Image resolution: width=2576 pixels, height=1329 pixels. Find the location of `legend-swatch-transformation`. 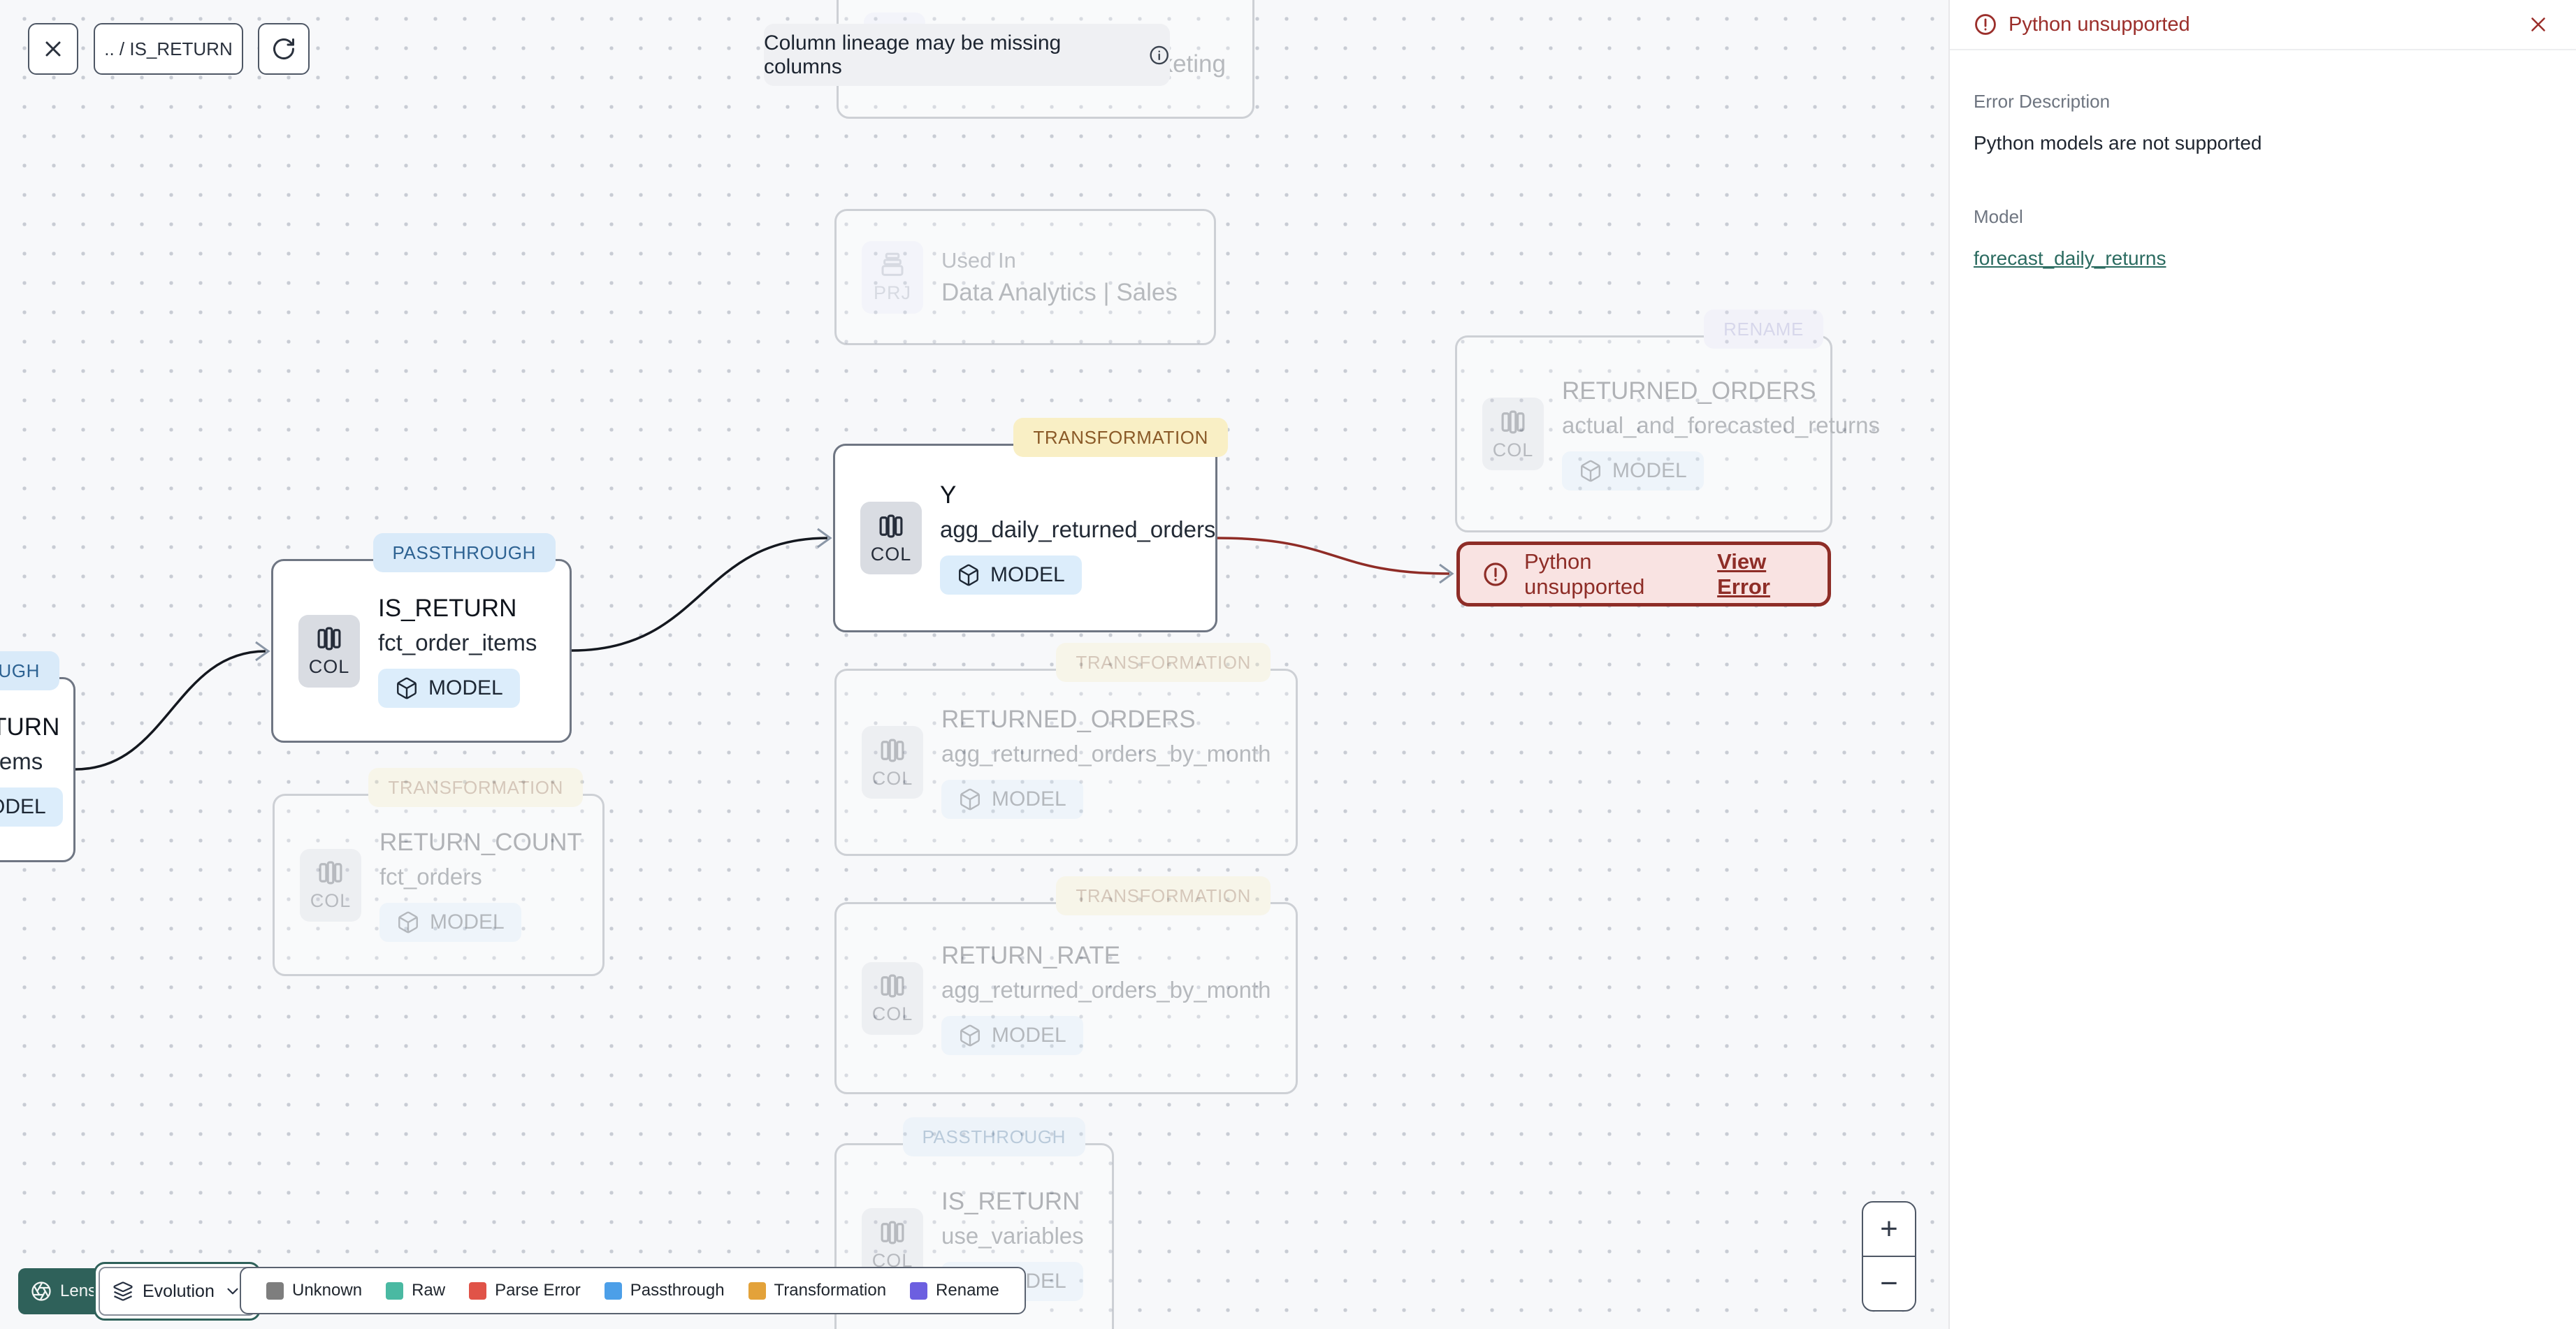

legend-swatch-transformation is located at coordinates (757, 1290).